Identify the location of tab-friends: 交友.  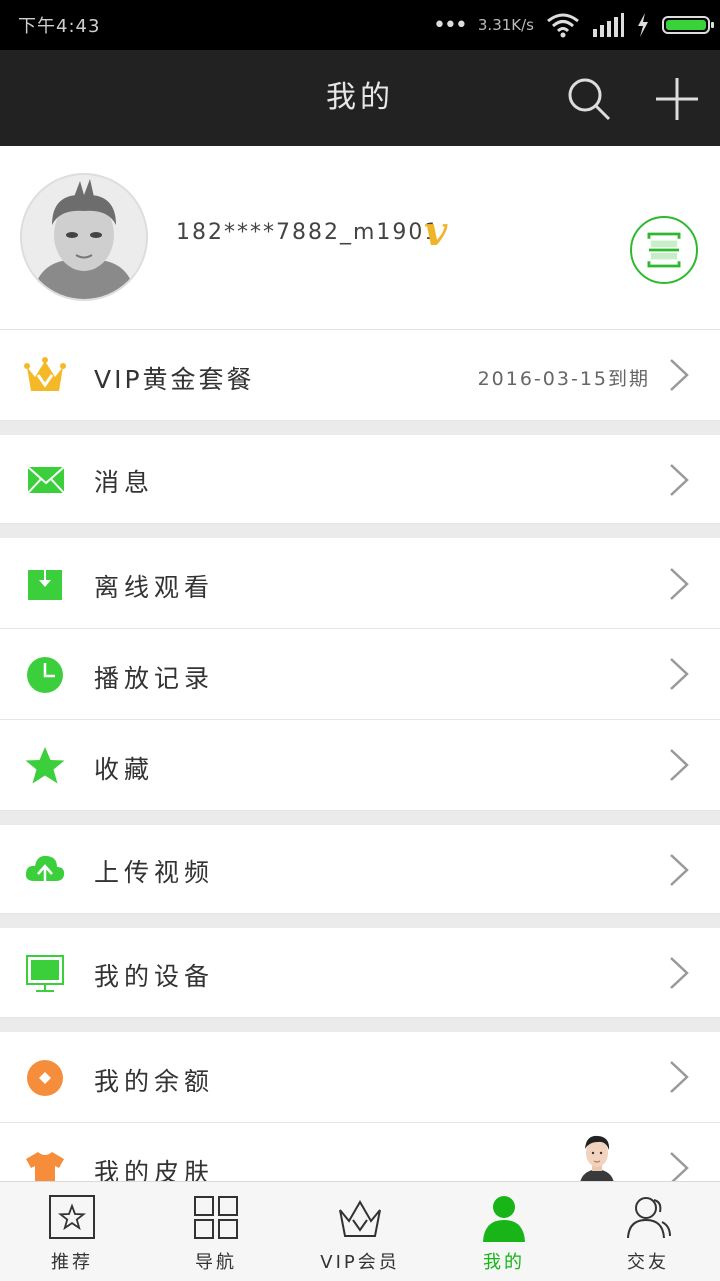
(648, 1231).